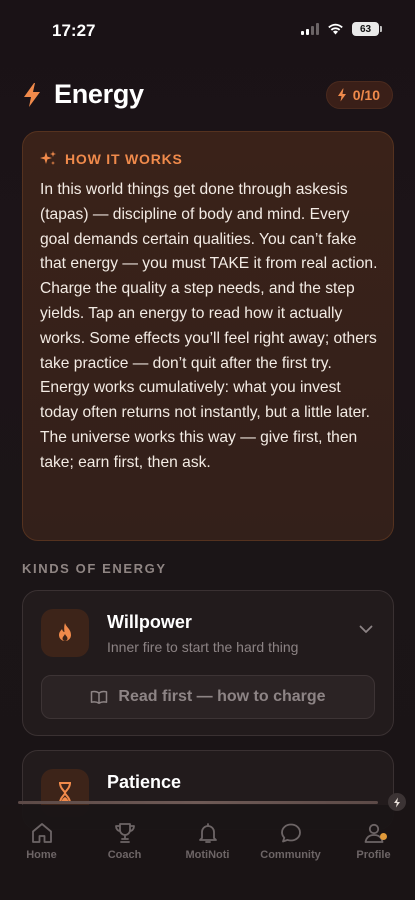  Describe the element at coordinates (124, 159) in the screenshot. I see `how-it-works-title: HOW IT WORKS` at that location.